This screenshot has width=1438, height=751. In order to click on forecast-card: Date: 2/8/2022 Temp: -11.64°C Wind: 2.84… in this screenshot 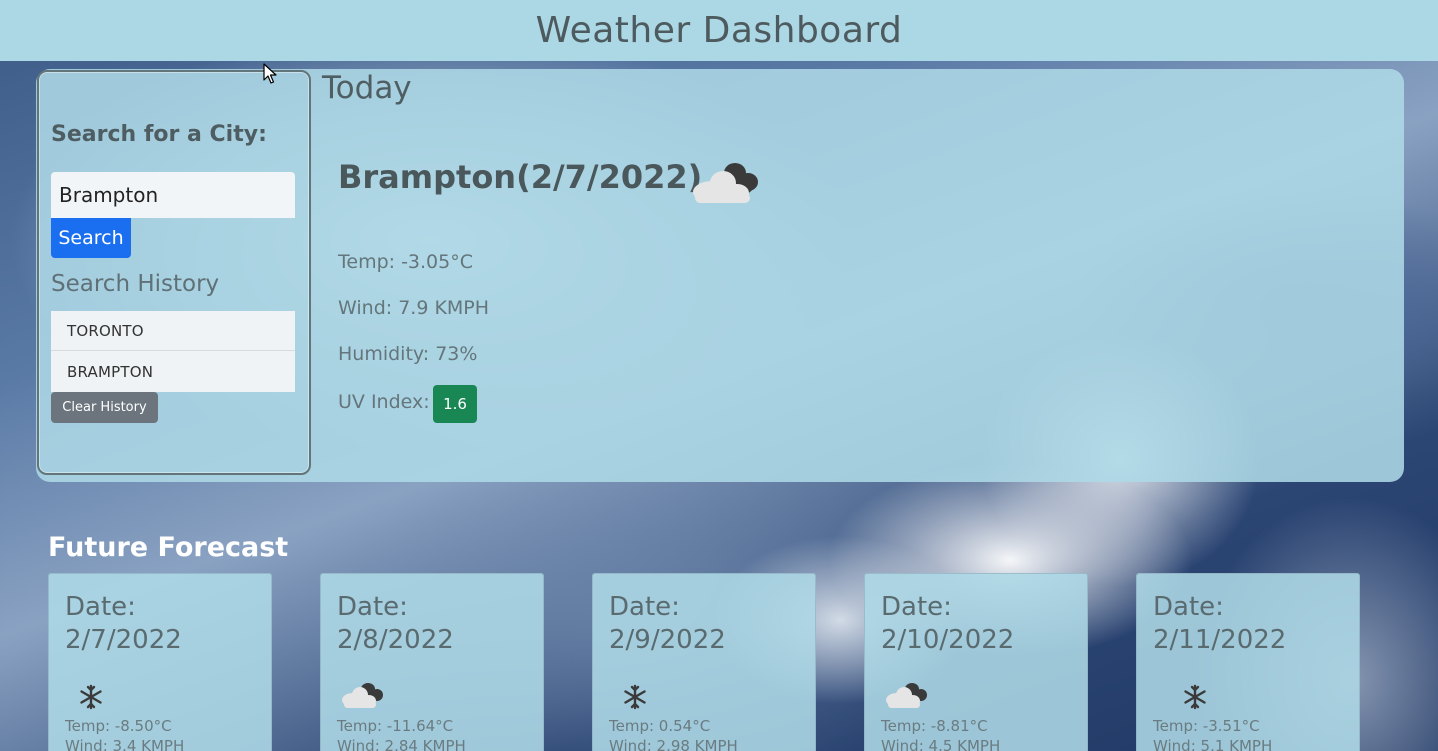, I will do `click(432, 662)`.